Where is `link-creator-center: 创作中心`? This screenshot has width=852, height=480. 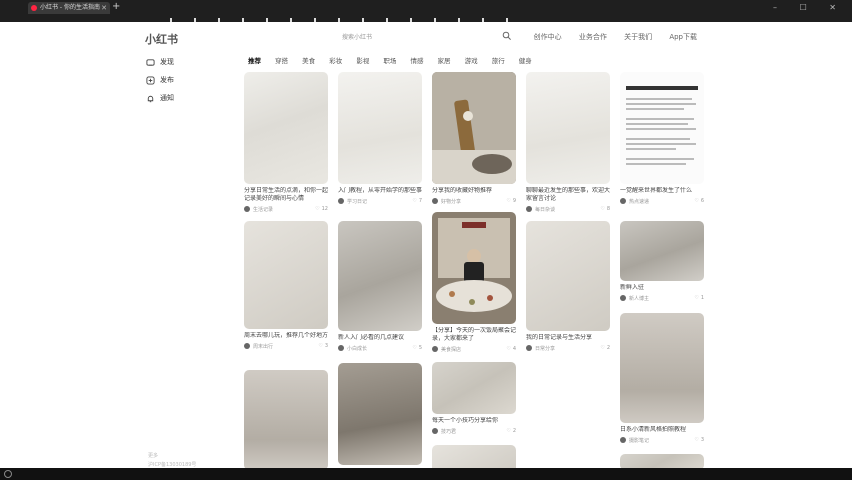
link-creator-center: 创作中心 is located at coordinates (548, 37).